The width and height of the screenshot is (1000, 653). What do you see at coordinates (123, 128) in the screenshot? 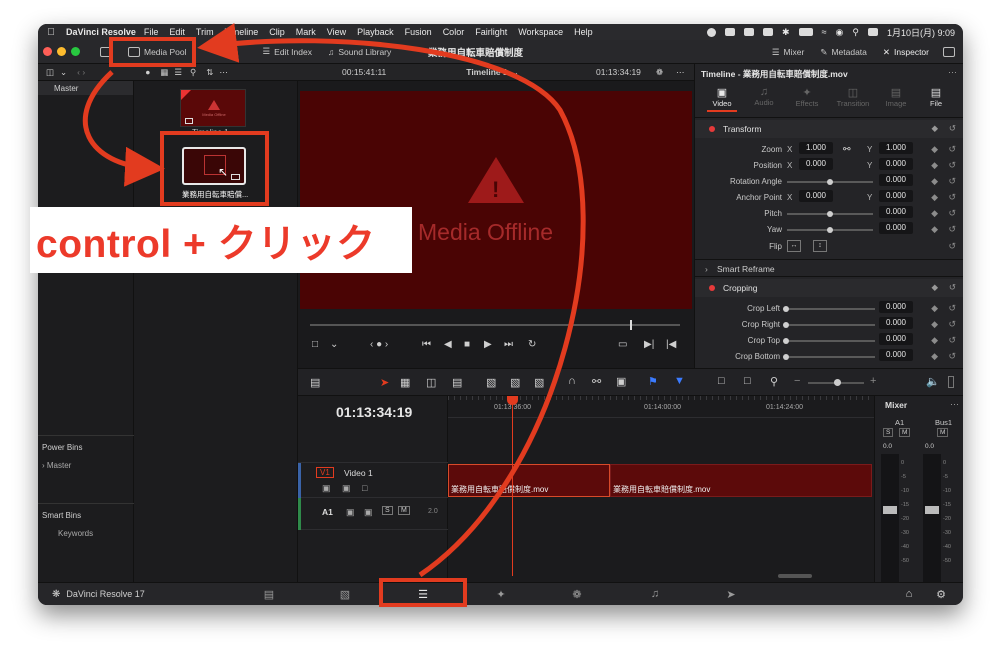
I see `arrow-to-clip` at bounding box center [123, 128].